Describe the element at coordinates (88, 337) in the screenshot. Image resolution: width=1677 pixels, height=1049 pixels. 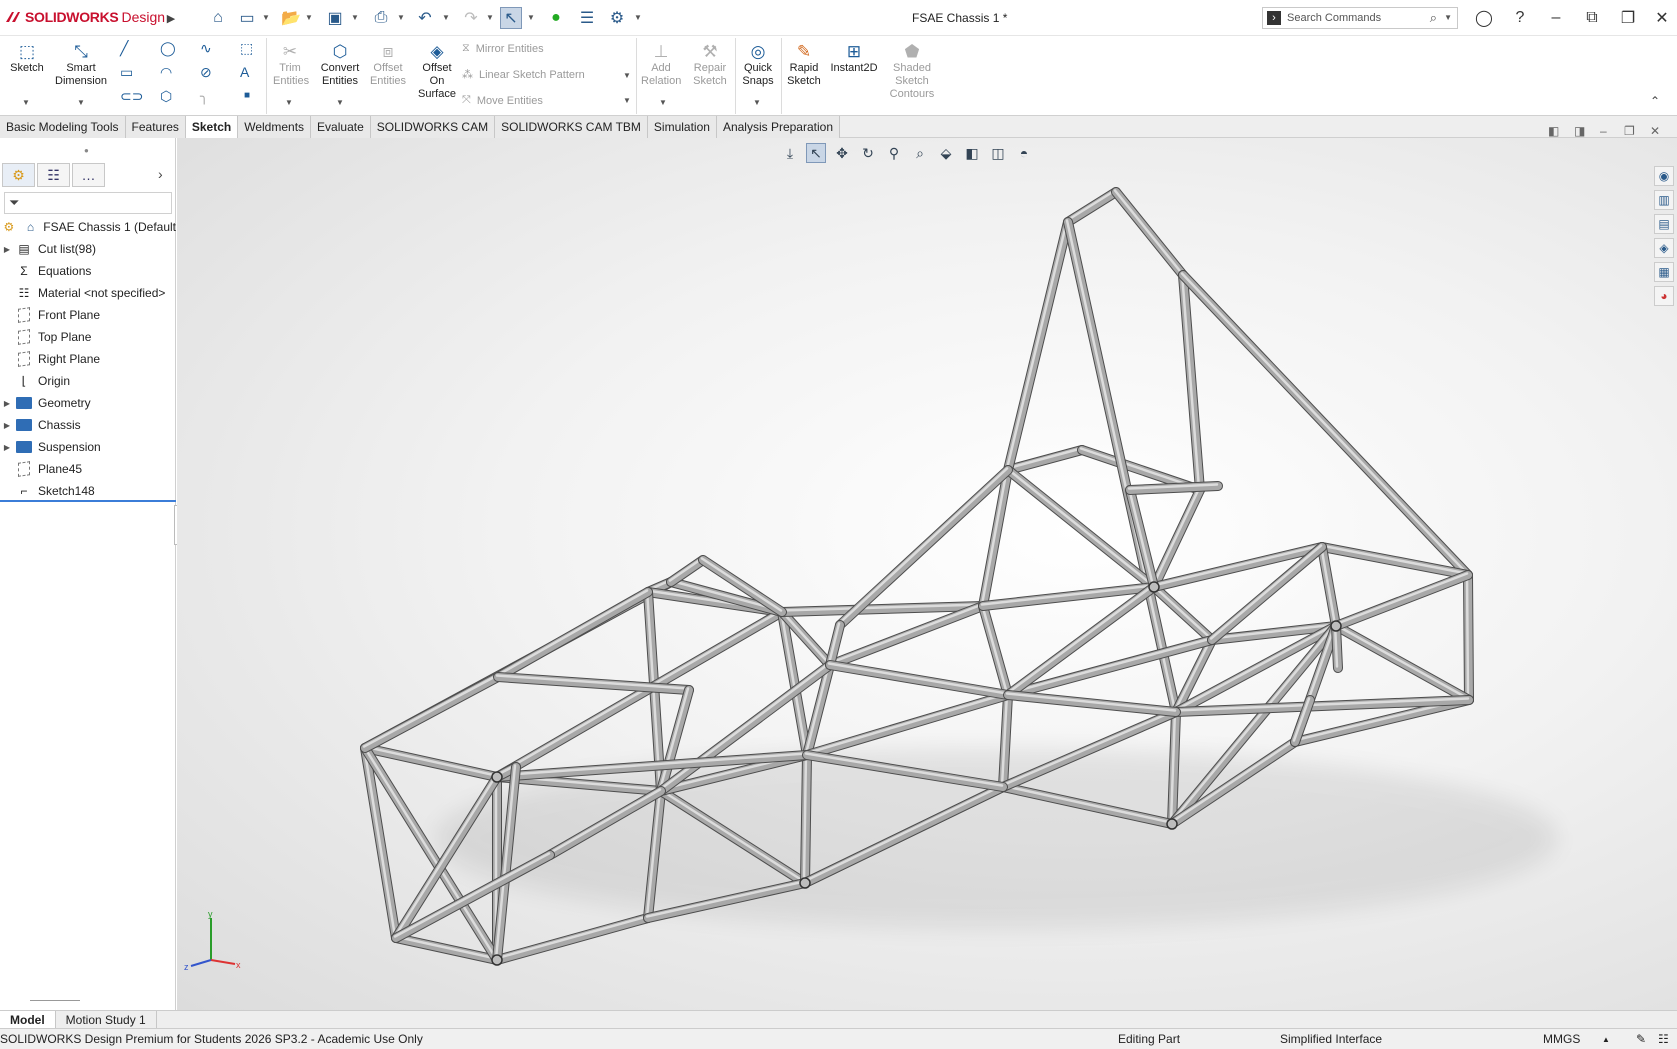
I see `tree-item-top-plane: Top Plane` at that location.